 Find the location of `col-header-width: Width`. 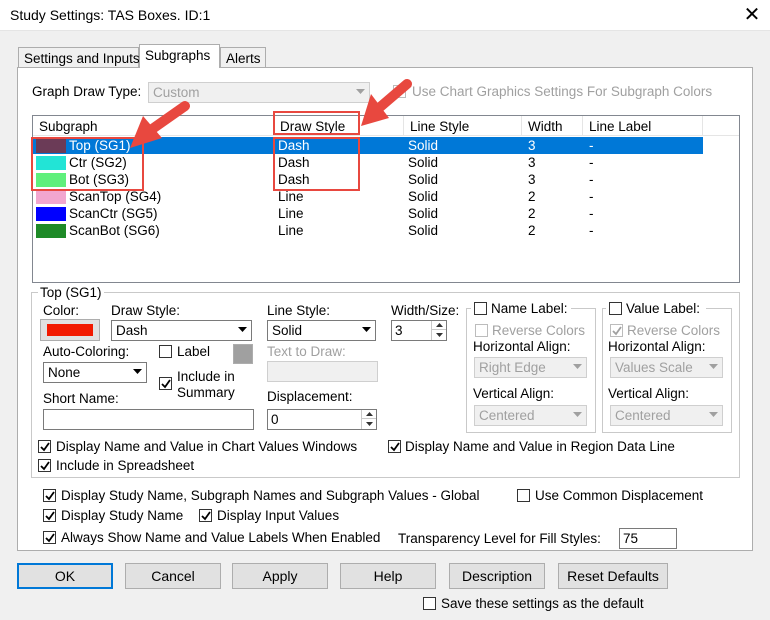

col-header-width: Width is located at coordinates (552, 126).